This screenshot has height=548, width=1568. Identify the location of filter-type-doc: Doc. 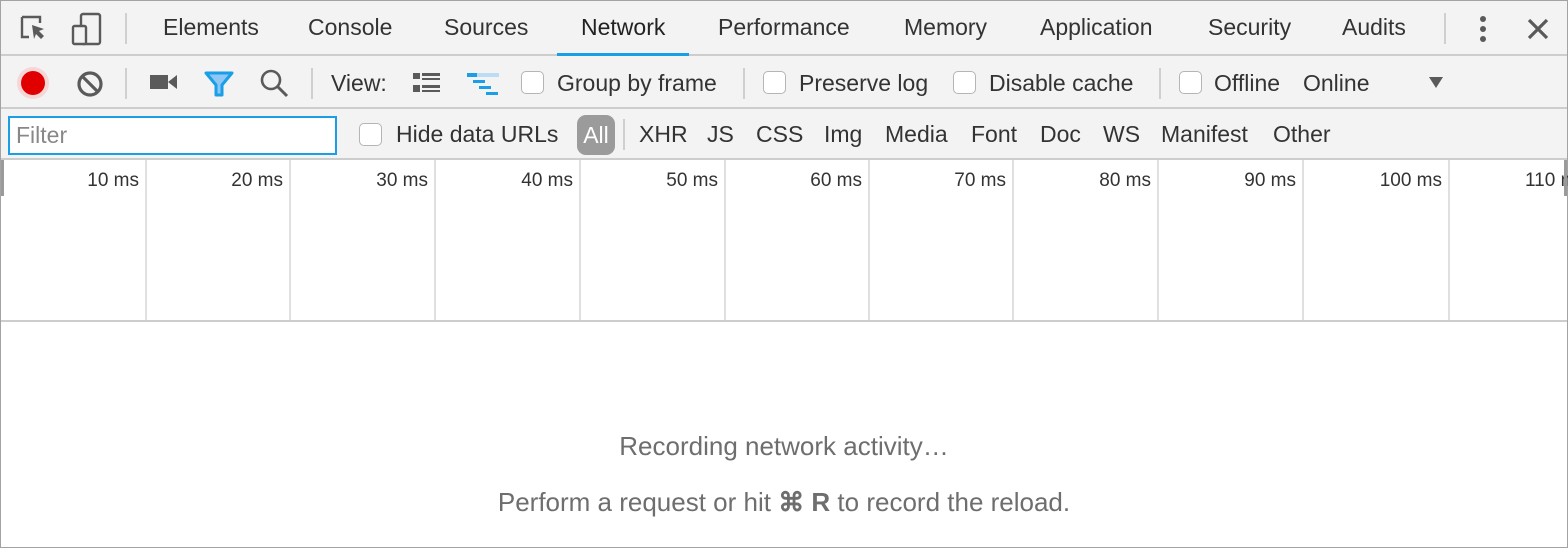
(1060, 134).